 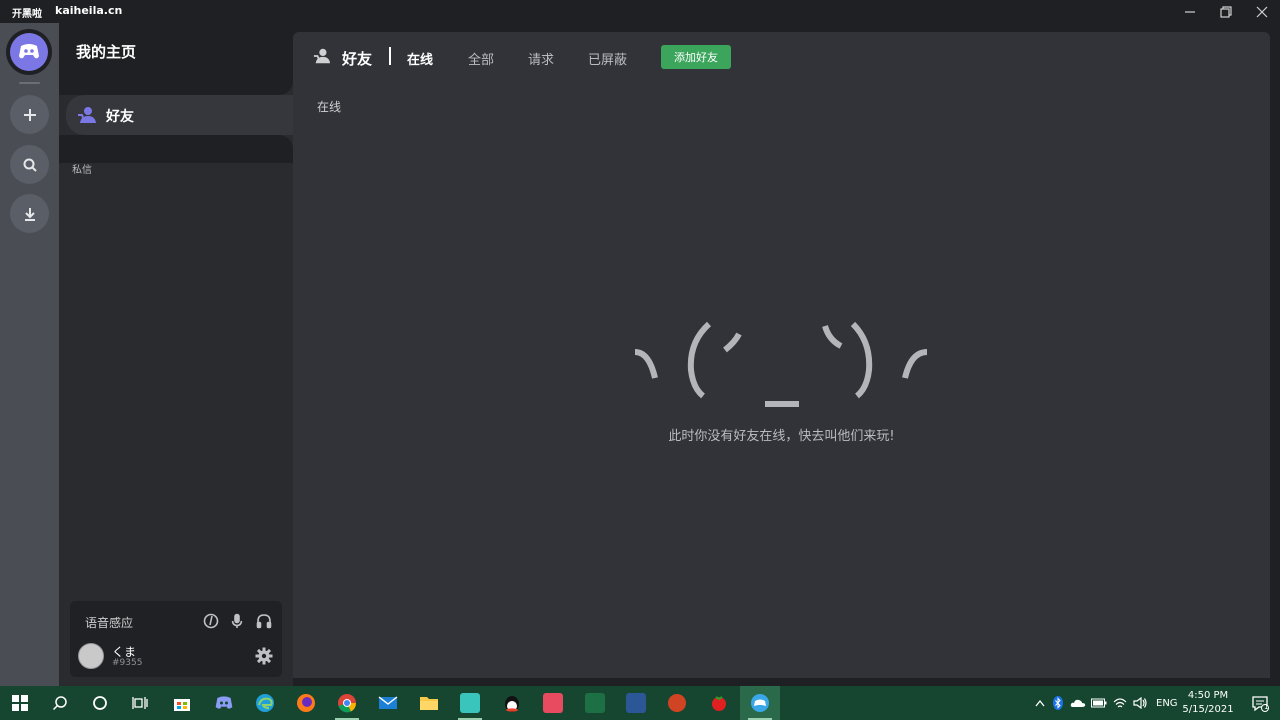 I want to click on taskbar-app-excel, so click(x=595, y=703).